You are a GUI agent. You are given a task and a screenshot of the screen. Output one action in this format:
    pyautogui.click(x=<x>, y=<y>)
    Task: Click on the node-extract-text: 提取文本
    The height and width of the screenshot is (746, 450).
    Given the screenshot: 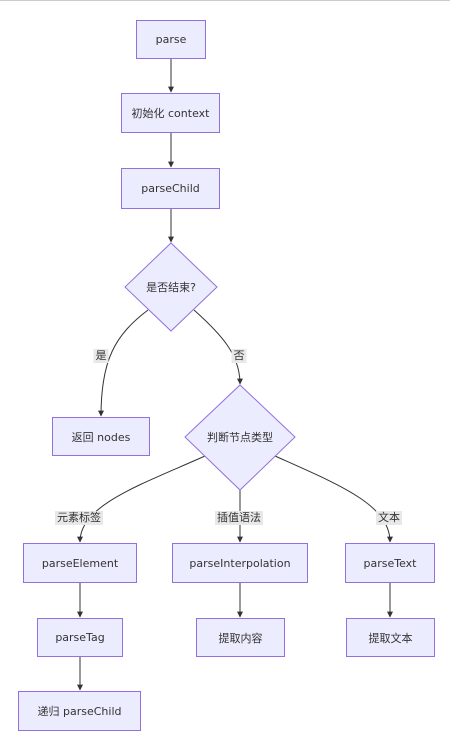 What is the action you would take?
    pyautogui.click(x=390, y=637)
    